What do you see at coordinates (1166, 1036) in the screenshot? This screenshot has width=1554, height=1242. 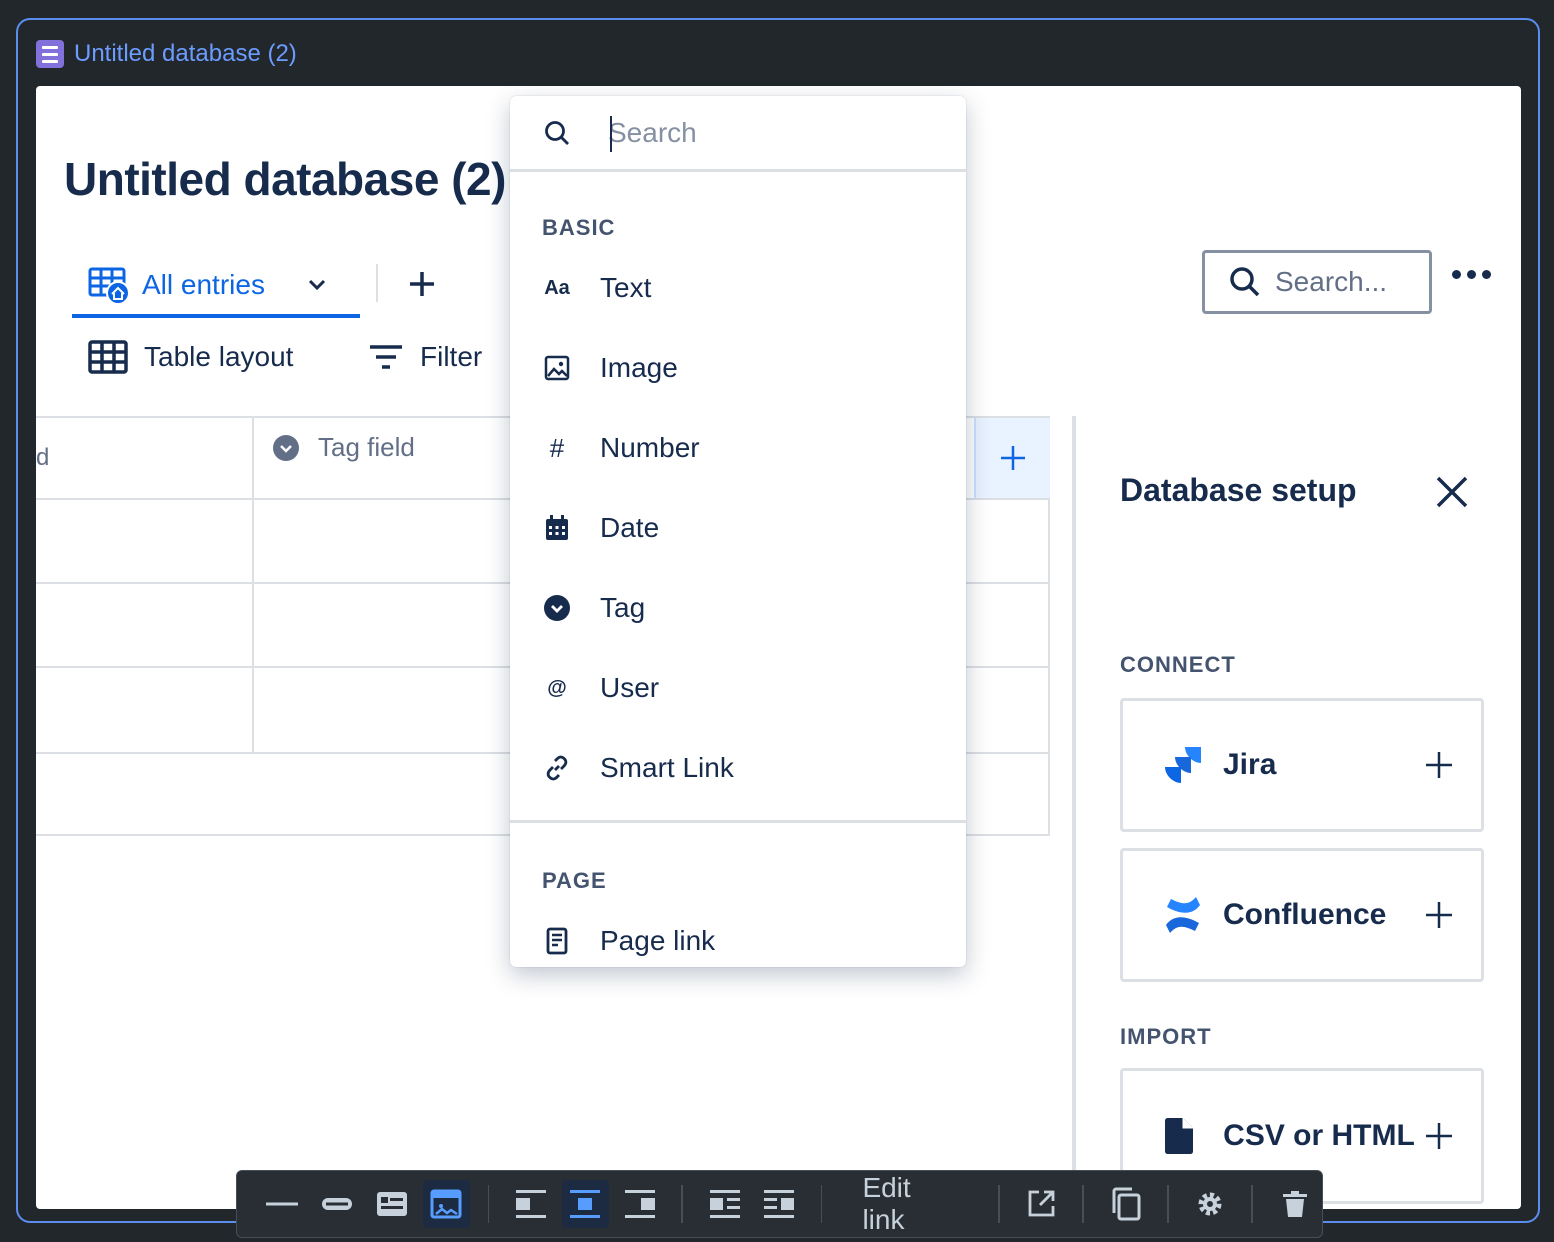 I see `import-section-label: IMPORT` at bounding box center [1166, 1036].